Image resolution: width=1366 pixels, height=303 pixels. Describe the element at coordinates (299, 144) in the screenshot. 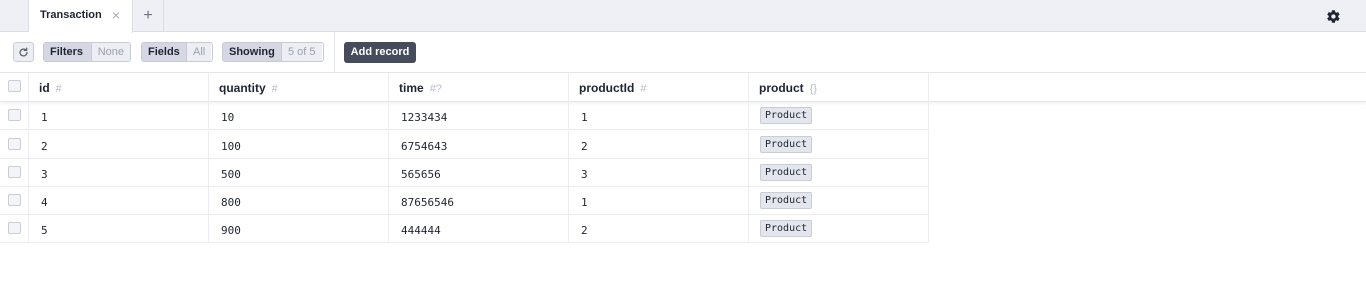

I see `cell-quantity: 100` at that location.